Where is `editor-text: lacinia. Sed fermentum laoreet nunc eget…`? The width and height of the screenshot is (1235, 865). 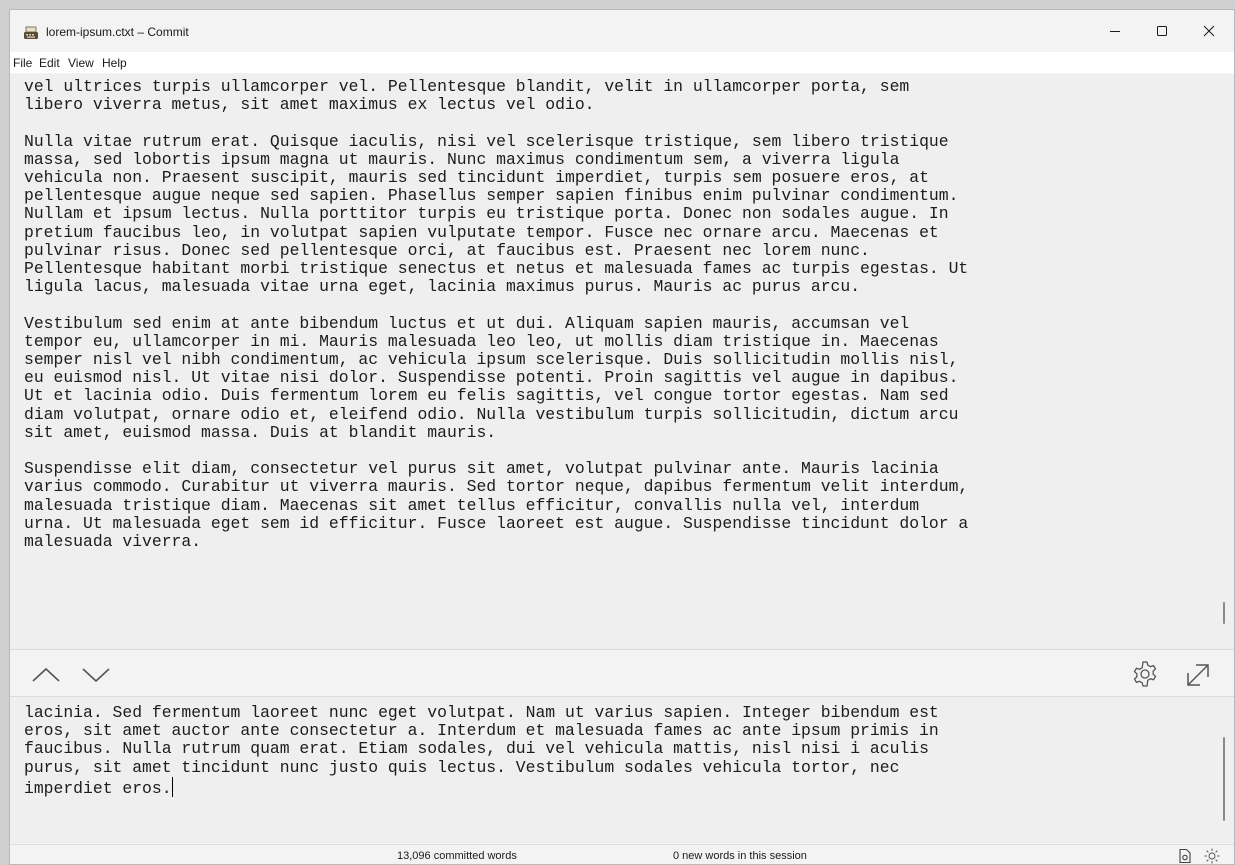
editor-text: lacinia. Sed fermentum laoreet nunc eget… is located at coordinates (481, 750).